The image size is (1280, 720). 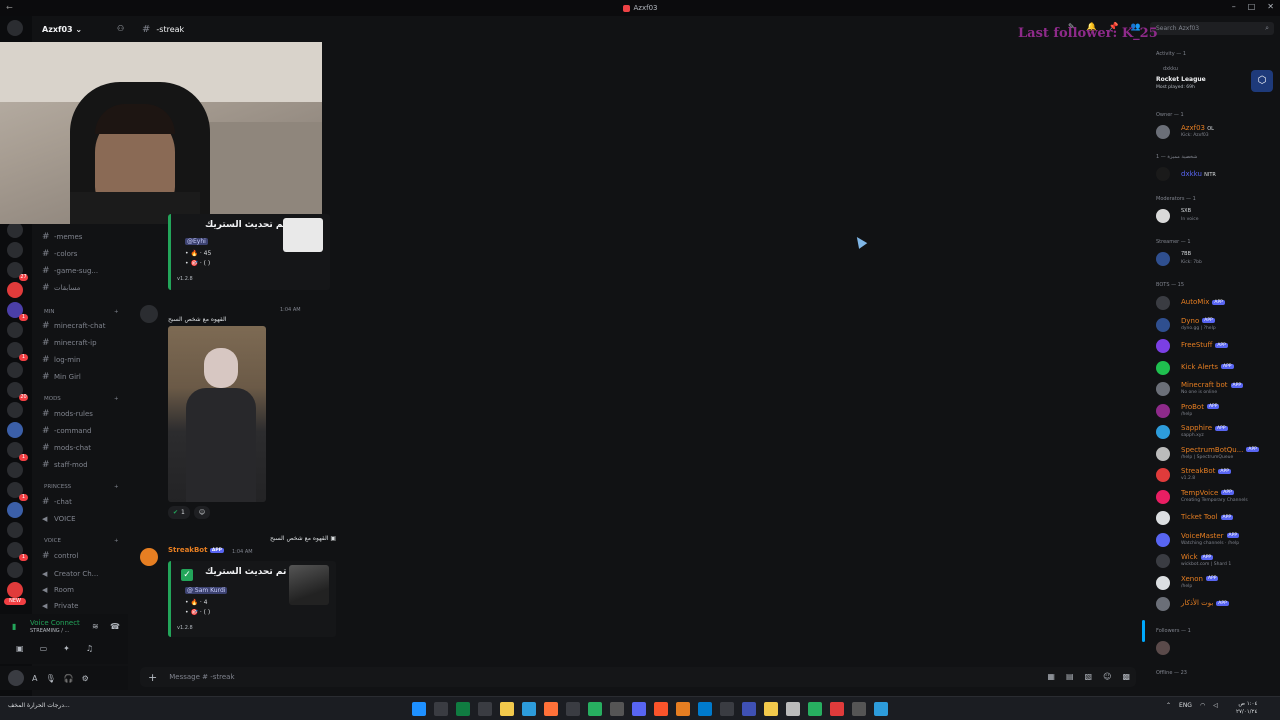 What do you see at coordinates (69, 678) in the screenshot?
I see `headphones-icon: 🎧` at bounding box center [69, 678].